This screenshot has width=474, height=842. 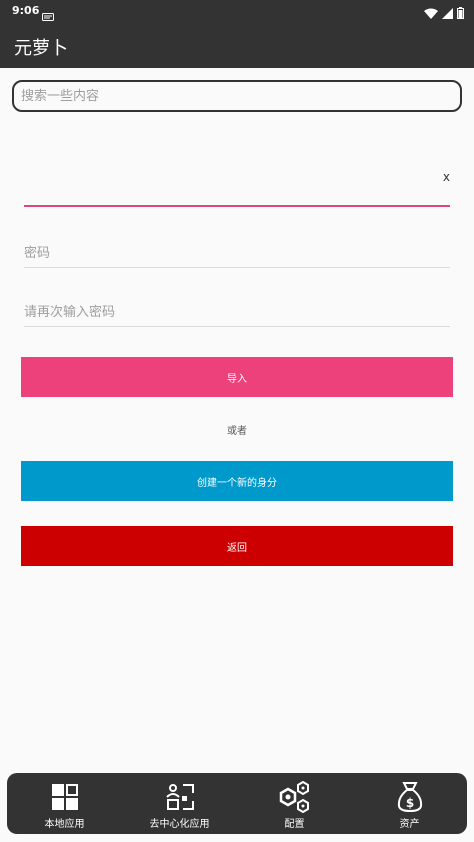 What do you see at coordinates (294, 824) in the screenshot?
I see `nav-label: 配置` at bounding box center [294, 824].